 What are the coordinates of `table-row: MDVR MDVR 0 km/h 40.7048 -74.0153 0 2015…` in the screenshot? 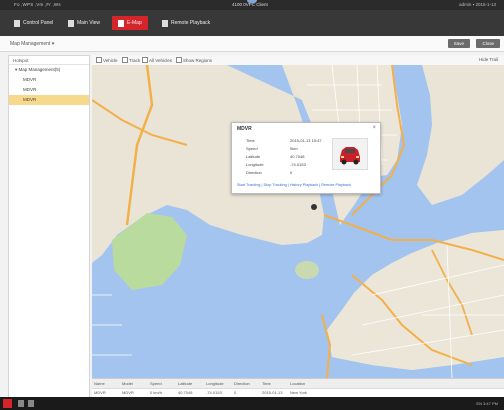 It's located at (298, 392).